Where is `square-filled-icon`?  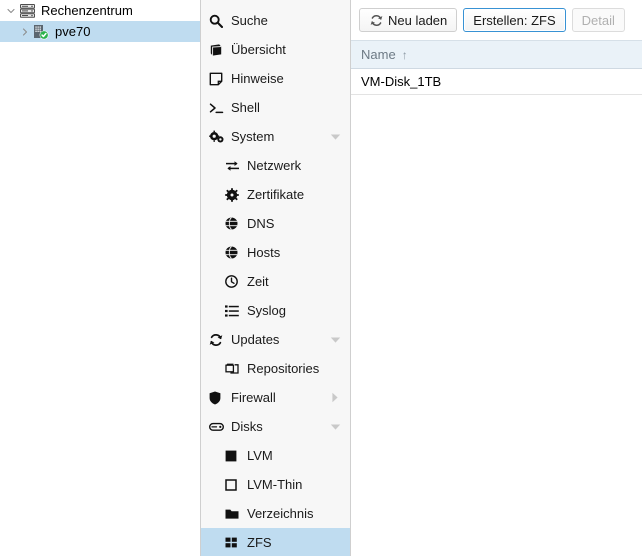 square-filled-icon is located at coordinates (235, 456).